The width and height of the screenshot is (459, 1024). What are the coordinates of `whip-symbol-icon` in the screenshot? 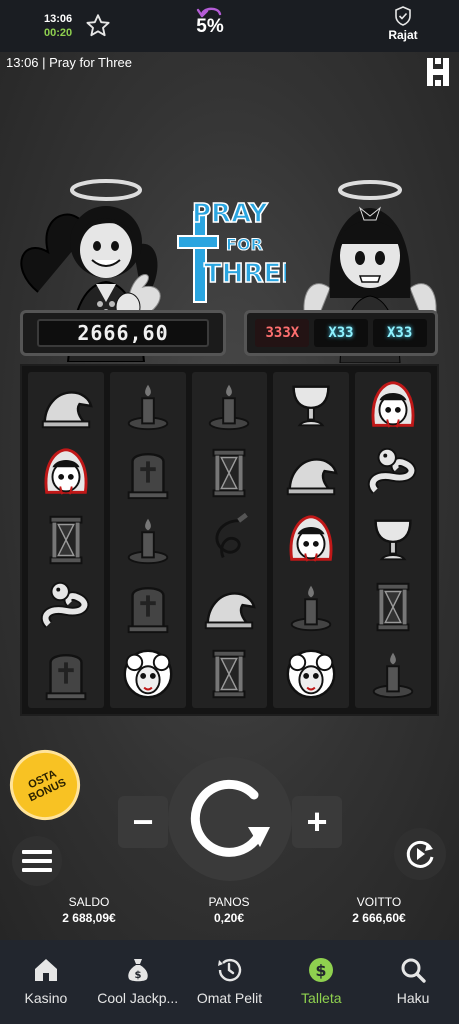 It's located at (229, 540).